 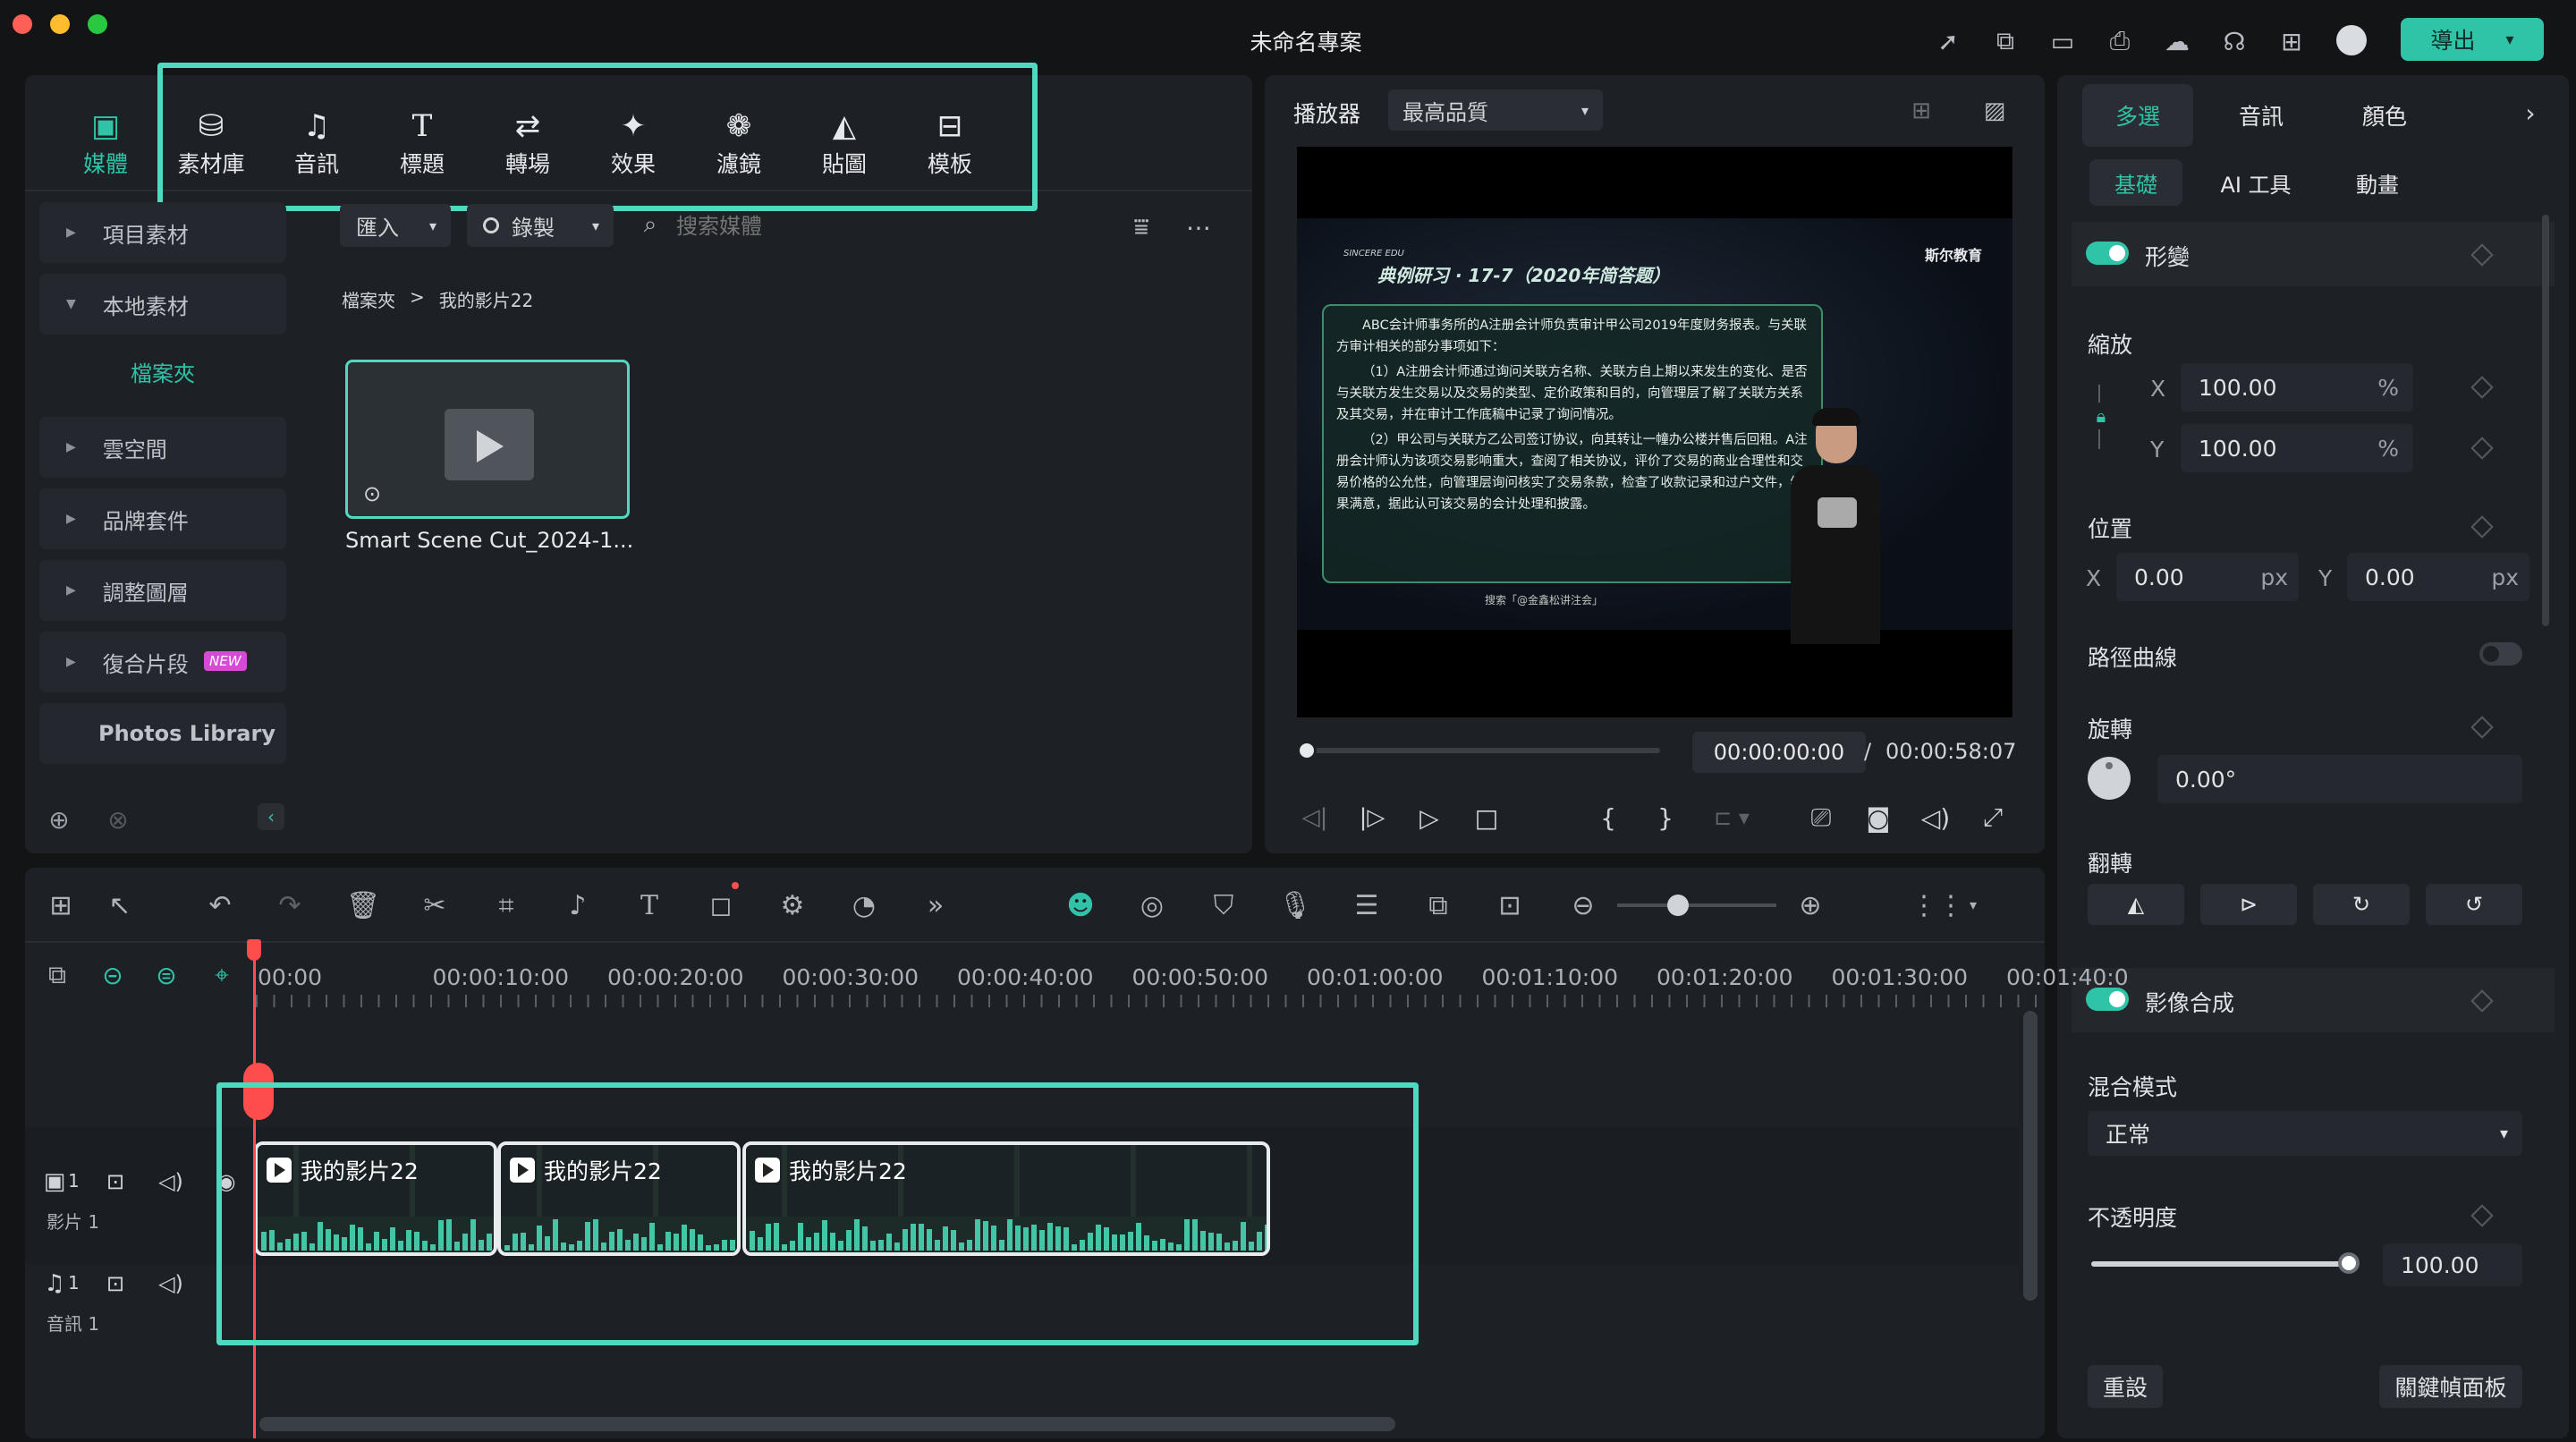 I want to click on play-button: ▷, so click(x=1429, y=818).